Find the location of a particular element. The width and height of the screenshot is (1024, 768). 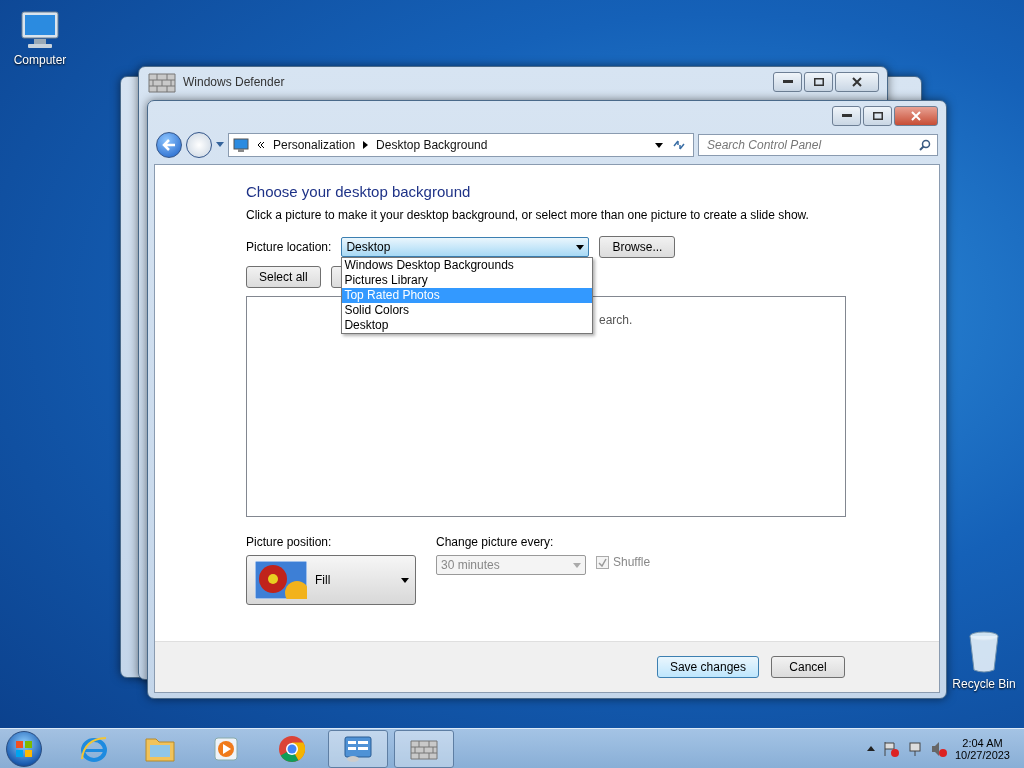

chevron-icon is located at coordinates (261, 145).